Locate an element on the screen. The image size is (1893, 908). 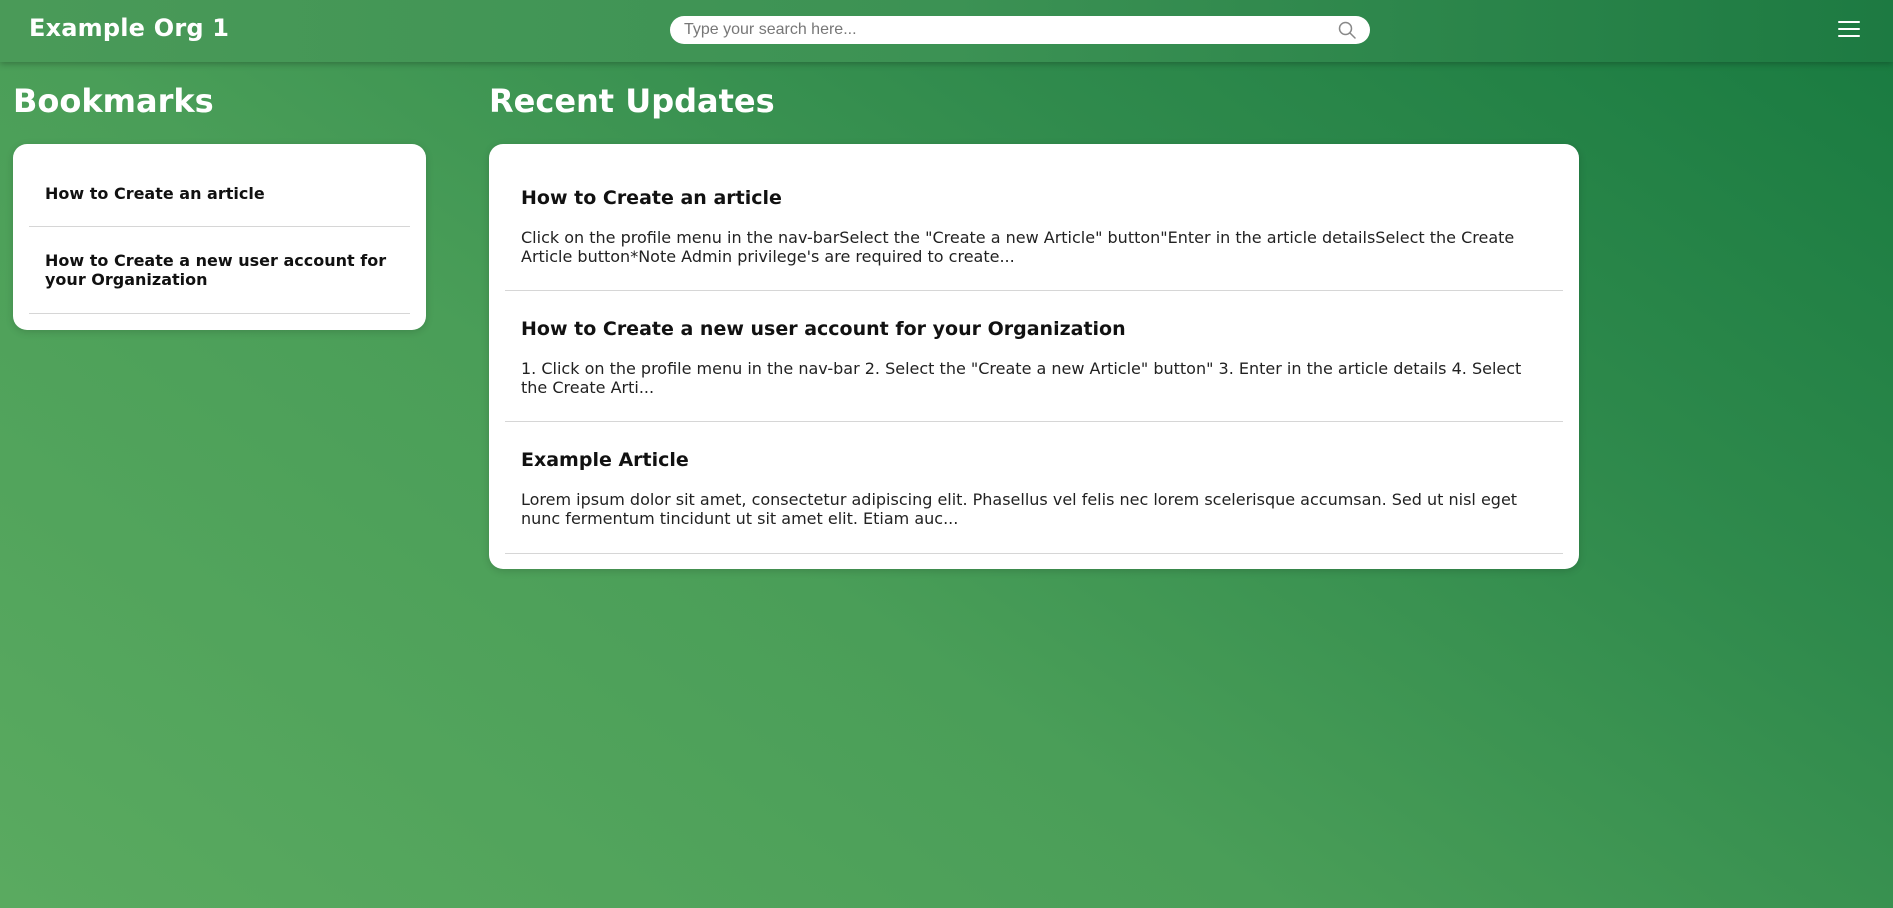
hamburger-menu-icon is located at coordinates (1849, 30).